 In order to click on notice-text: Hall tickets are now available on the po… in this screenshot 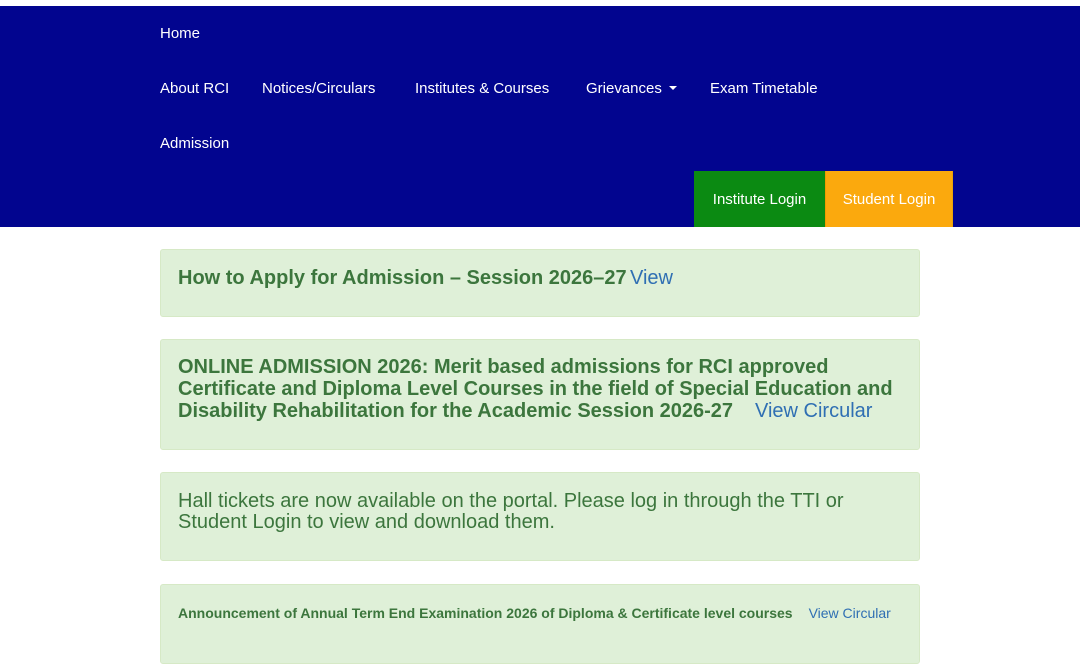, I will do `click(511, 511)`.